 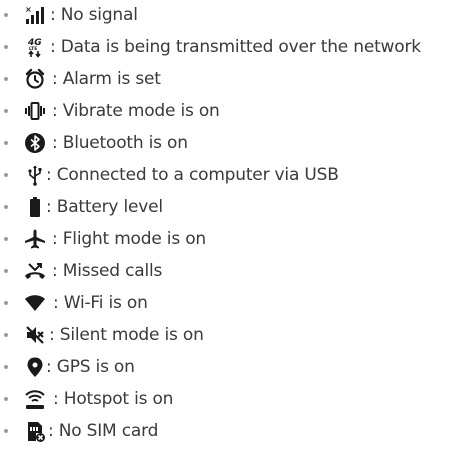 What do you see at coordinates (192, 175) in the screenshot?
I see `item-label: : Connected to a computer via USB` at bounding box center [192, 175].